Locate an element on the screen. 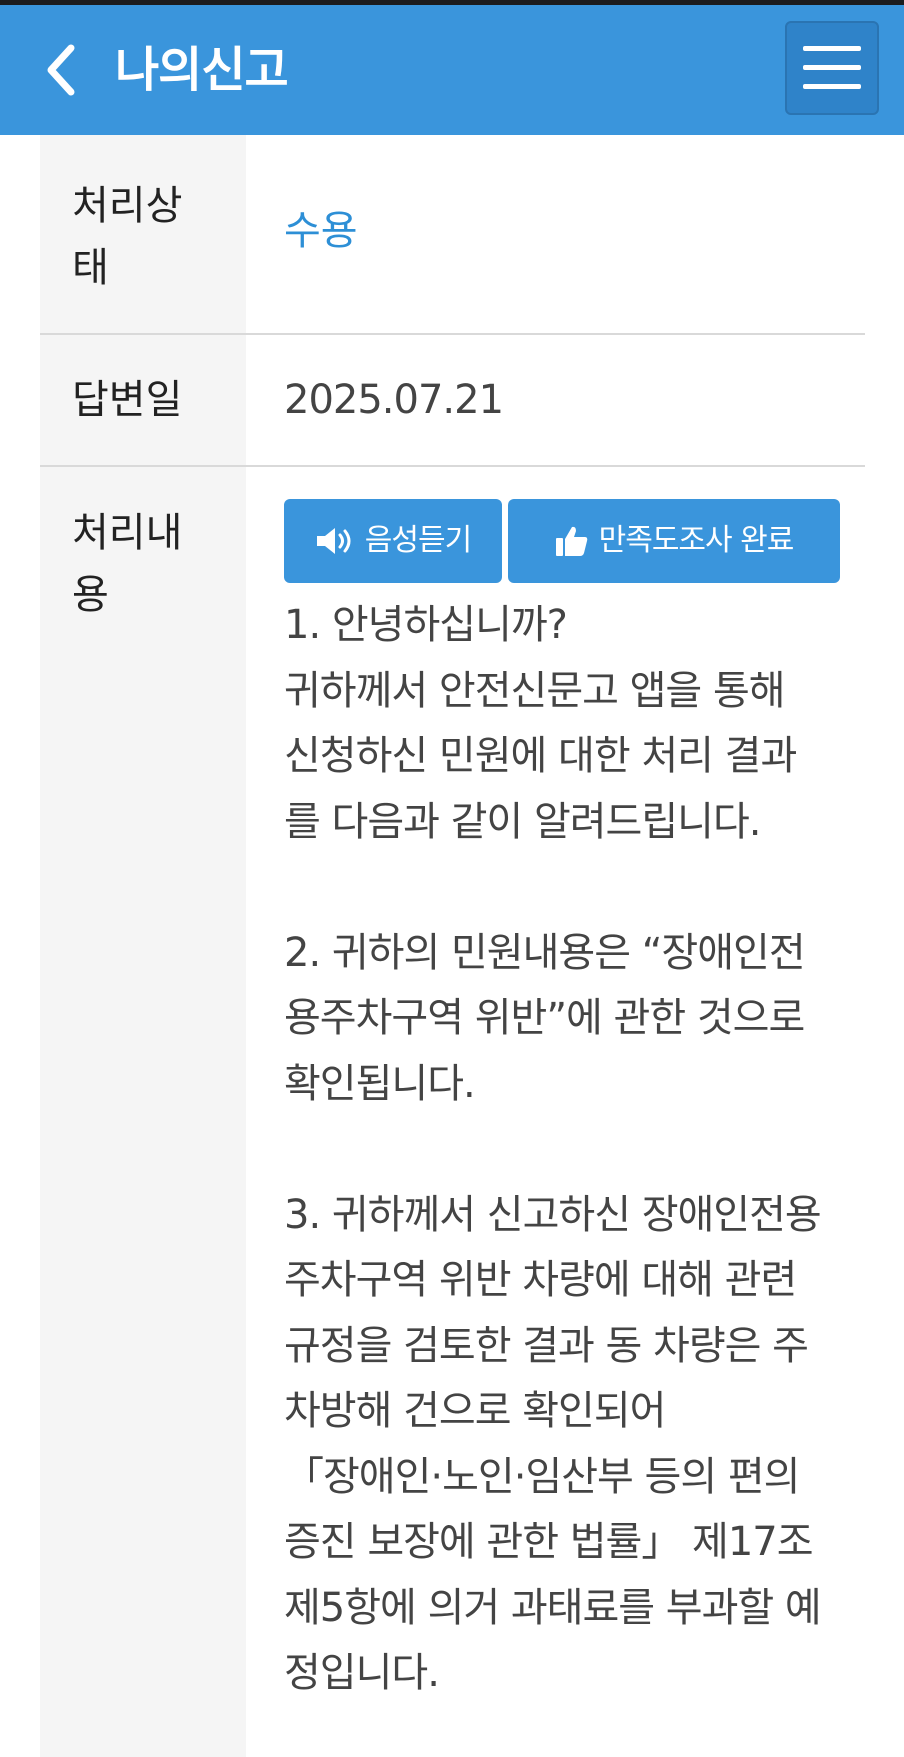  status-label: 처리상 태 is located at coordinates (143, 234).